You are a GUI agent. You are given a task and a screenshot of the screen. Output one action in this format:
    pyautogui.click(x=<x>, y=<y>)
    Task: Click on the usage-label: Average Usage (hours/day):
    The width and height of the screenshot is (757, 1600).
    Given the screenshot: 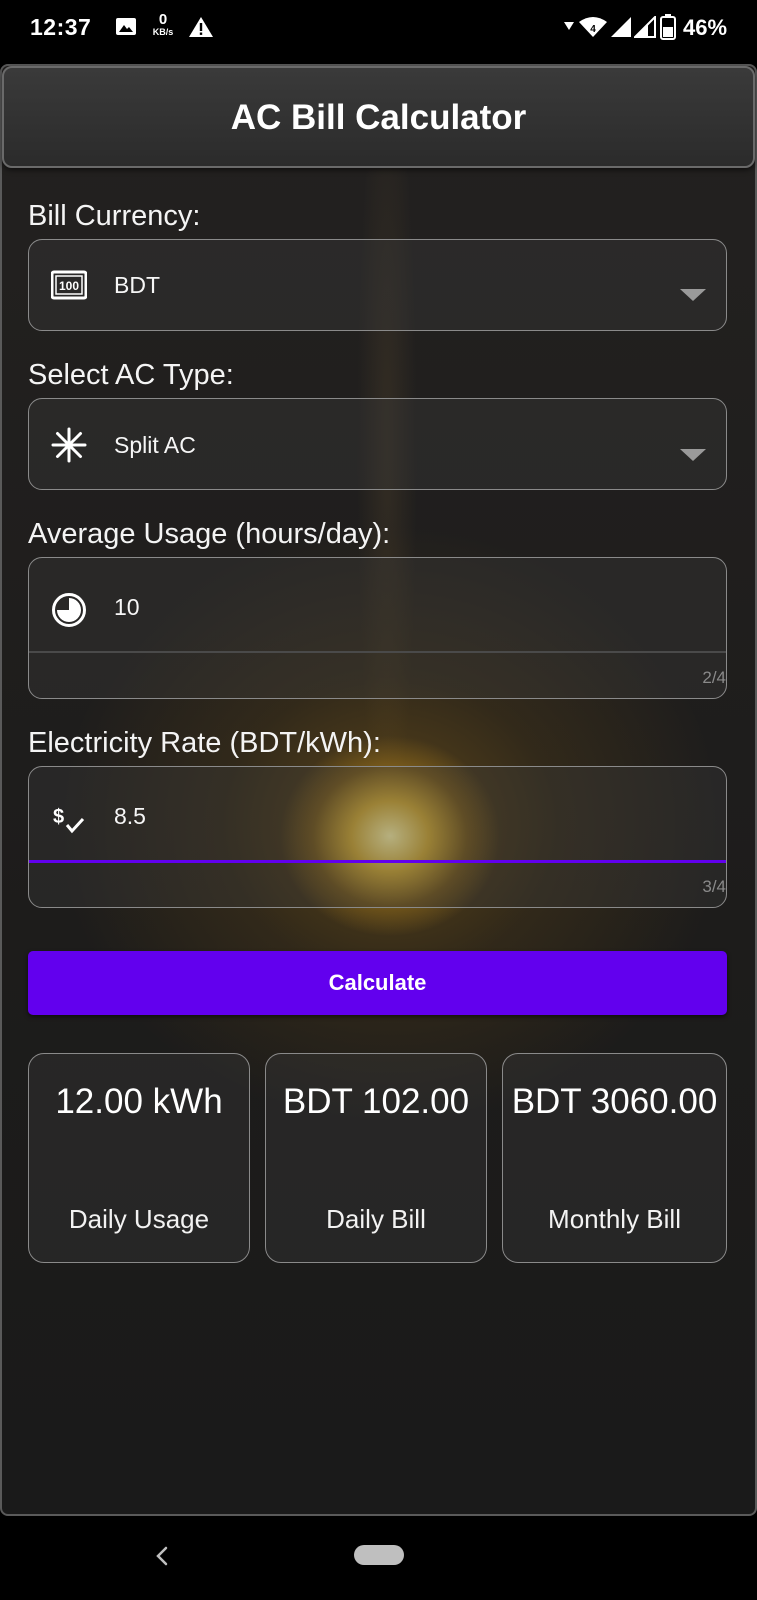 What is the action you would take?
    pyautogui.click(x=209, y=534)
    